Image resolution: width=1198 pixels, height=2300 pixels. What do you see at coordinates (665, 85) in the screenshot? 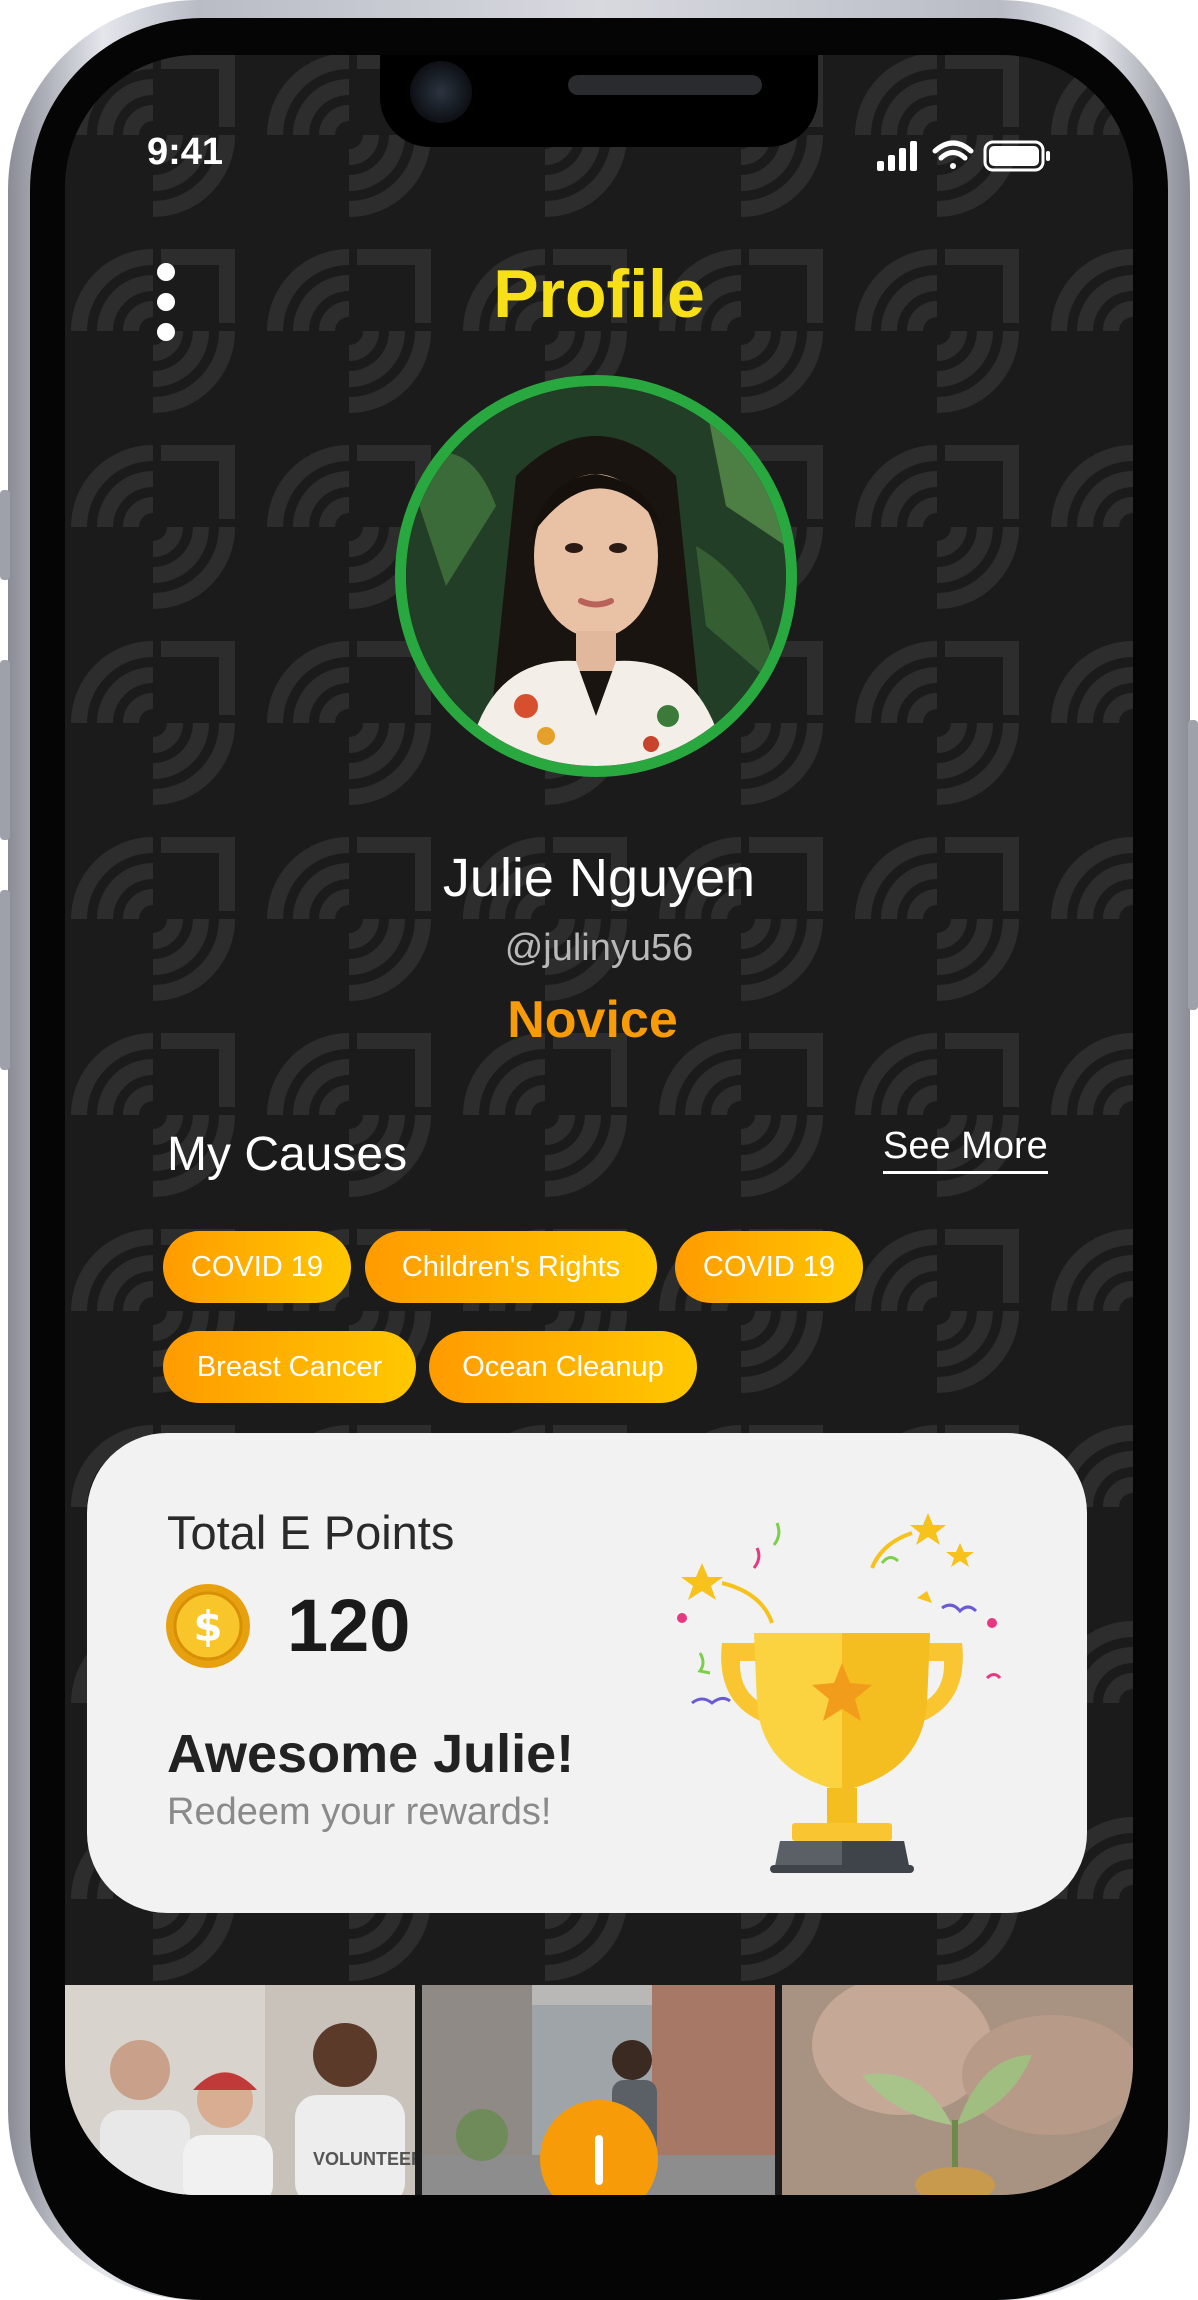
I see `earpiece-speaker` at bounding box center [665, 85].